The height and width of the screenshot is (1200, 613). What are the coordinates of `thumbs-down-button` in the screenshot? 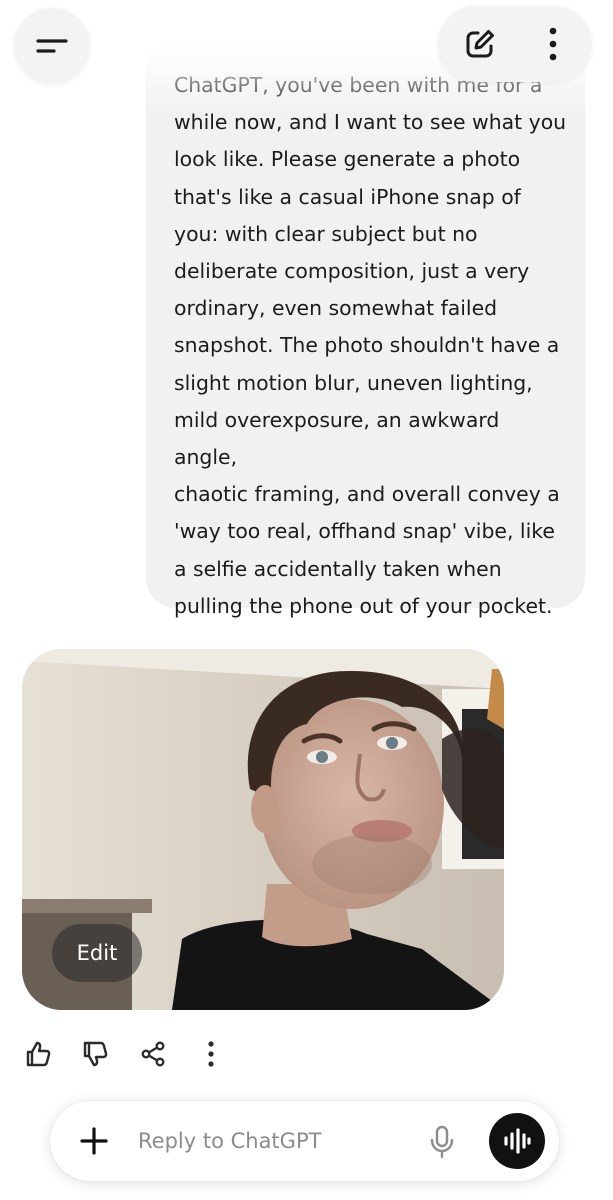 It's located at (95, 1054).